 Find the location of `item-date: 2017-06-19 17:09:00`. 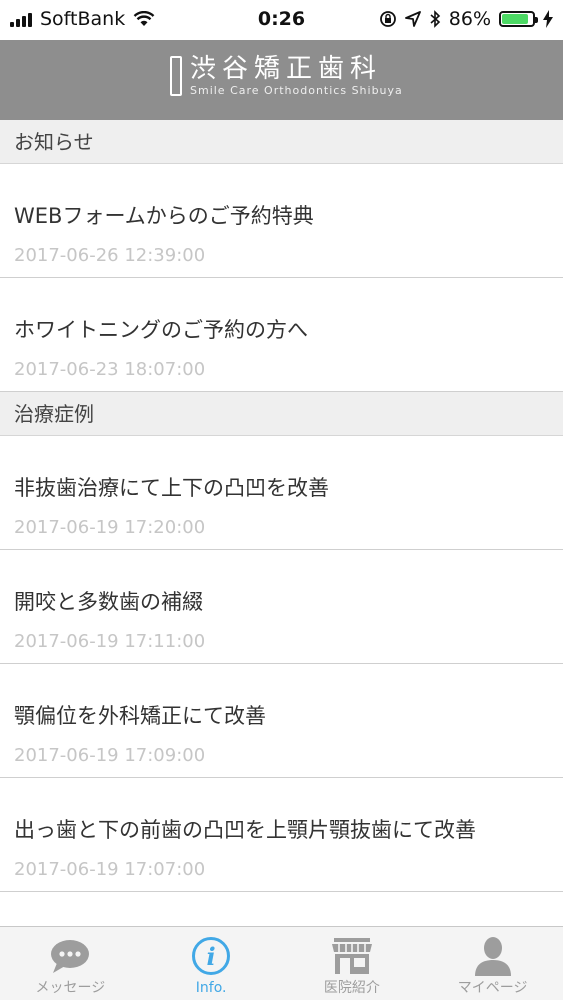

item-date: 2017-06-19 17:09:00 is located at coordinates (110, 755).